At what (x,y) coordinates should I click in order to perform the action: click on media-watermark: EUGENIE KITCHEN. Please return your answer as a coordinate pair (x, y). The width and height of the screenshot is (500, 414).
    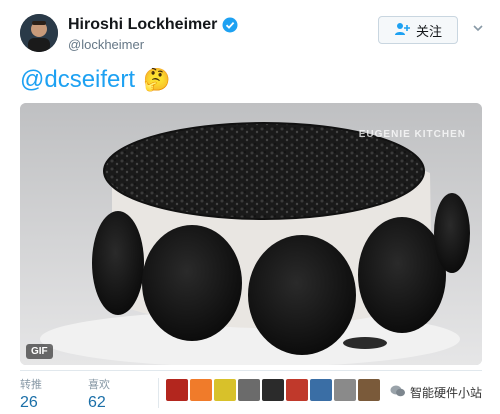
    Looking at the image, I should click on (412, 134).